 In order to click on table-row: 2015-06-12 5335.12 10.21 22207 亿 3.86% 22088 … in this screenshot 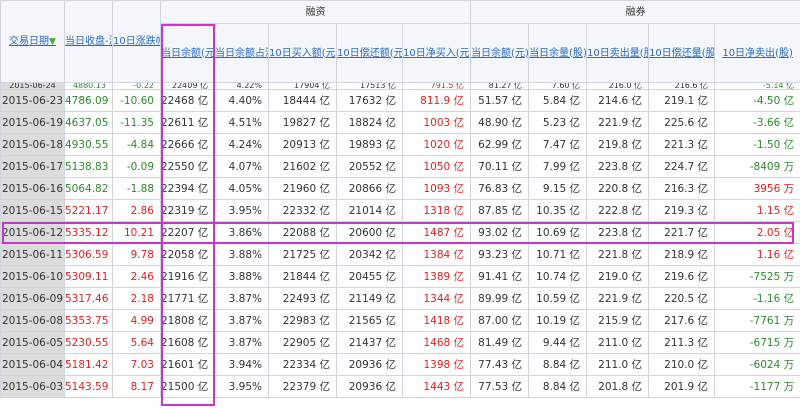, I will do `click(400, 232)`.